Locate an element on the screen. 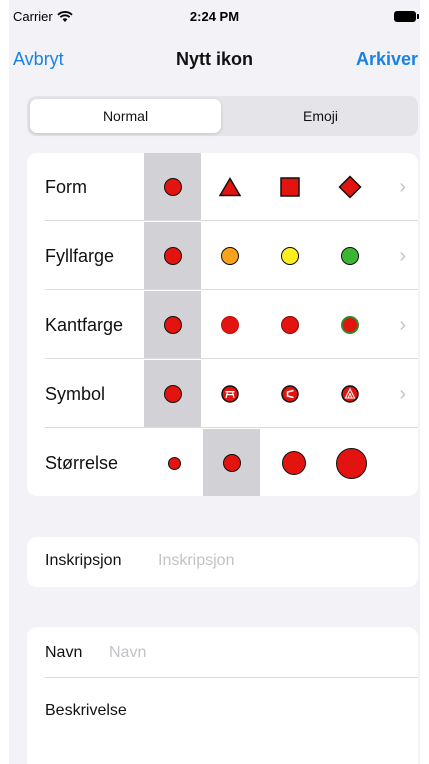 Image resolution: width=429 pixels, height=764 pixels. row-form: Form › is located at coordinates (222, 187).